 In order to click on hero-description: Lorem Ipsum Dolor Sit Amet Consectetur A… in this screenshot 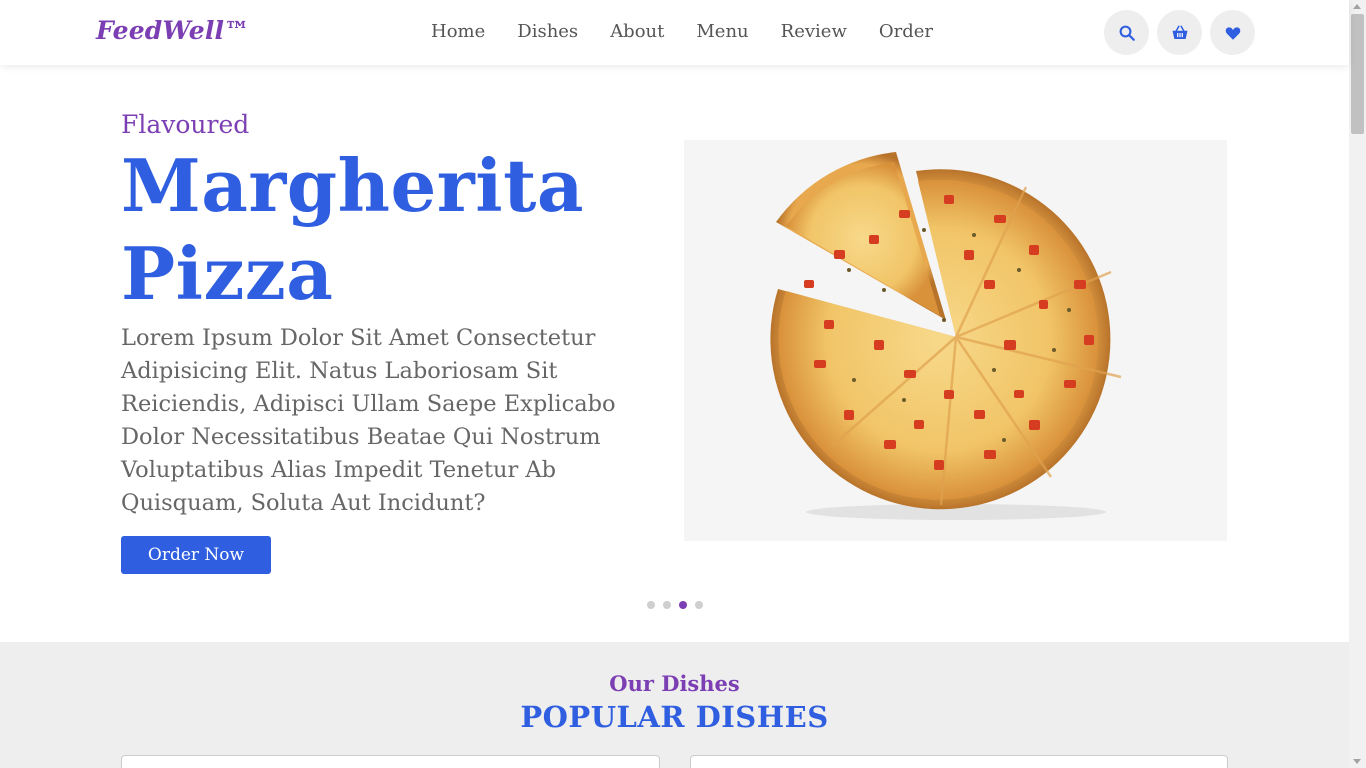, I will do `click(368, 420)`.